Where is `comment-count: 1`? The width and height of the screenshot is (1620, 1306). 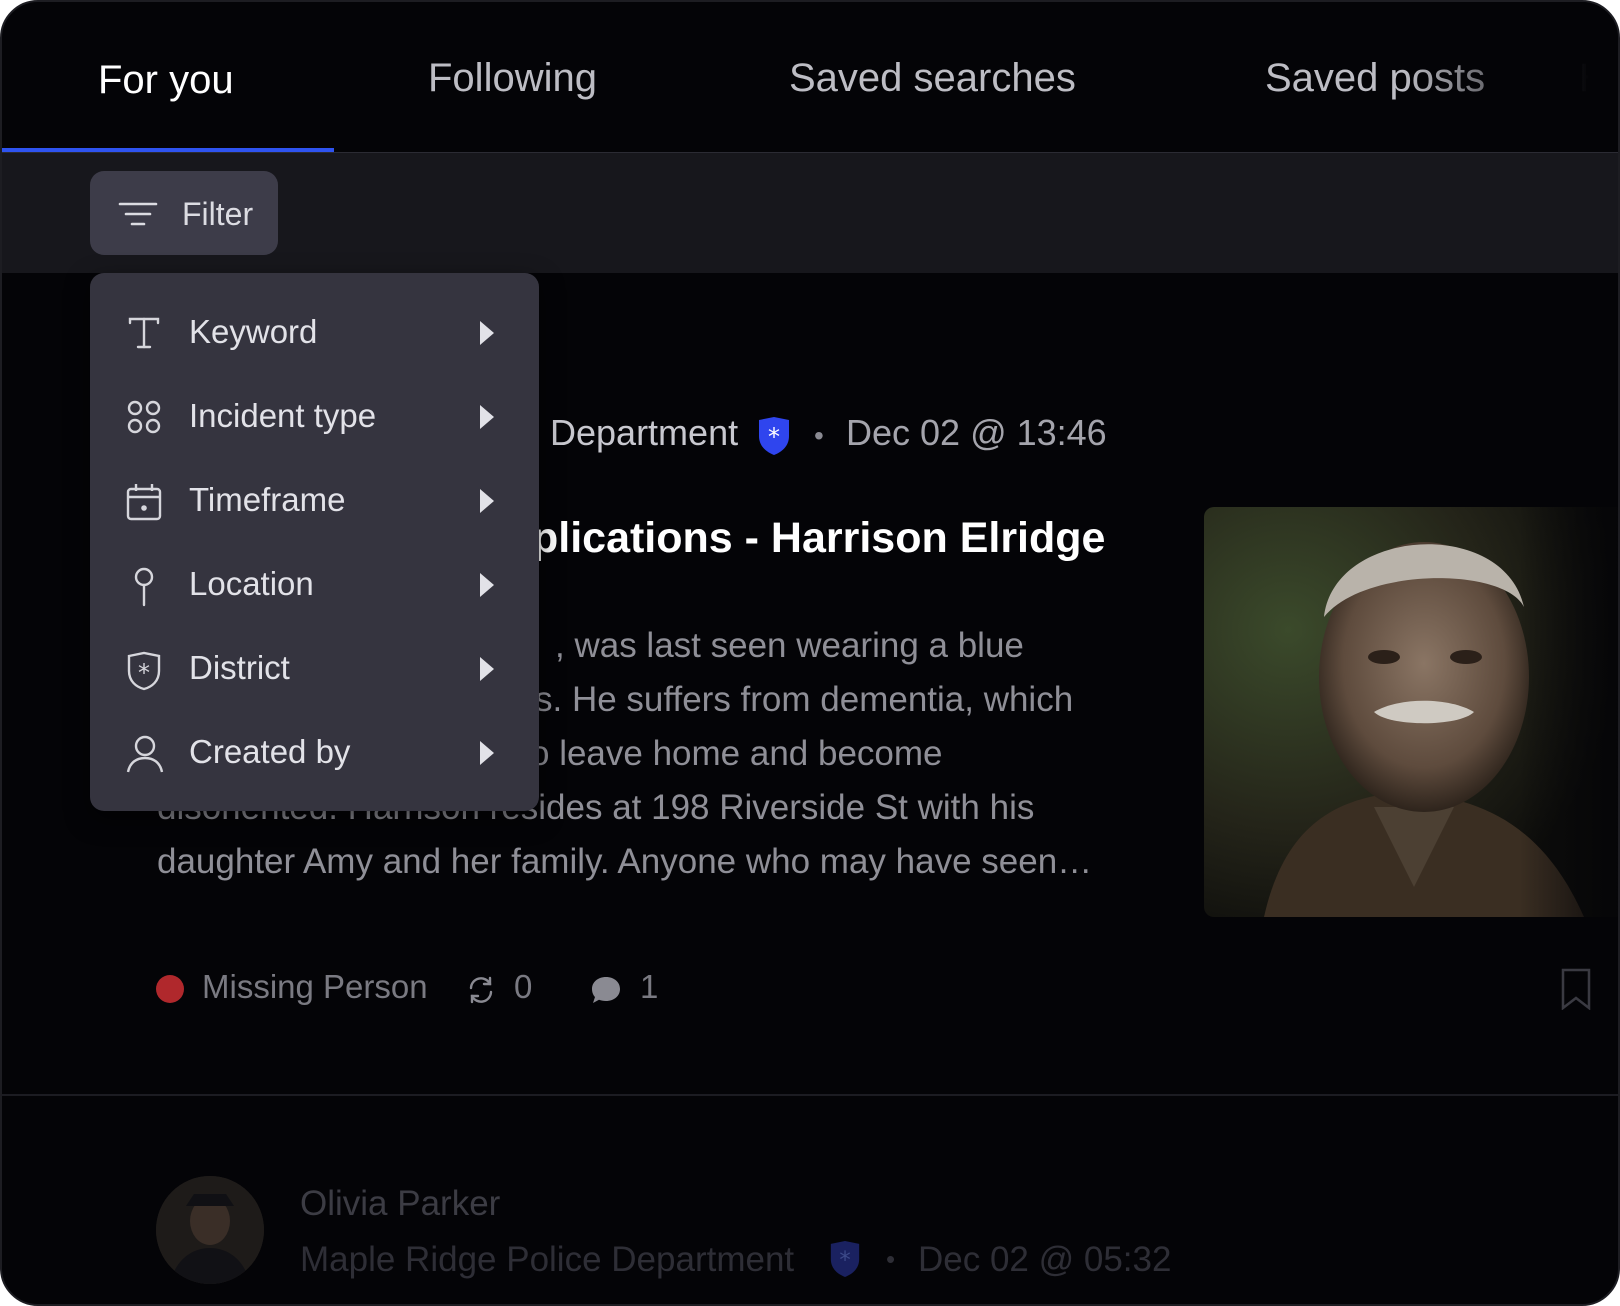
comment-count: 1 is located at coordinates (649, 986).